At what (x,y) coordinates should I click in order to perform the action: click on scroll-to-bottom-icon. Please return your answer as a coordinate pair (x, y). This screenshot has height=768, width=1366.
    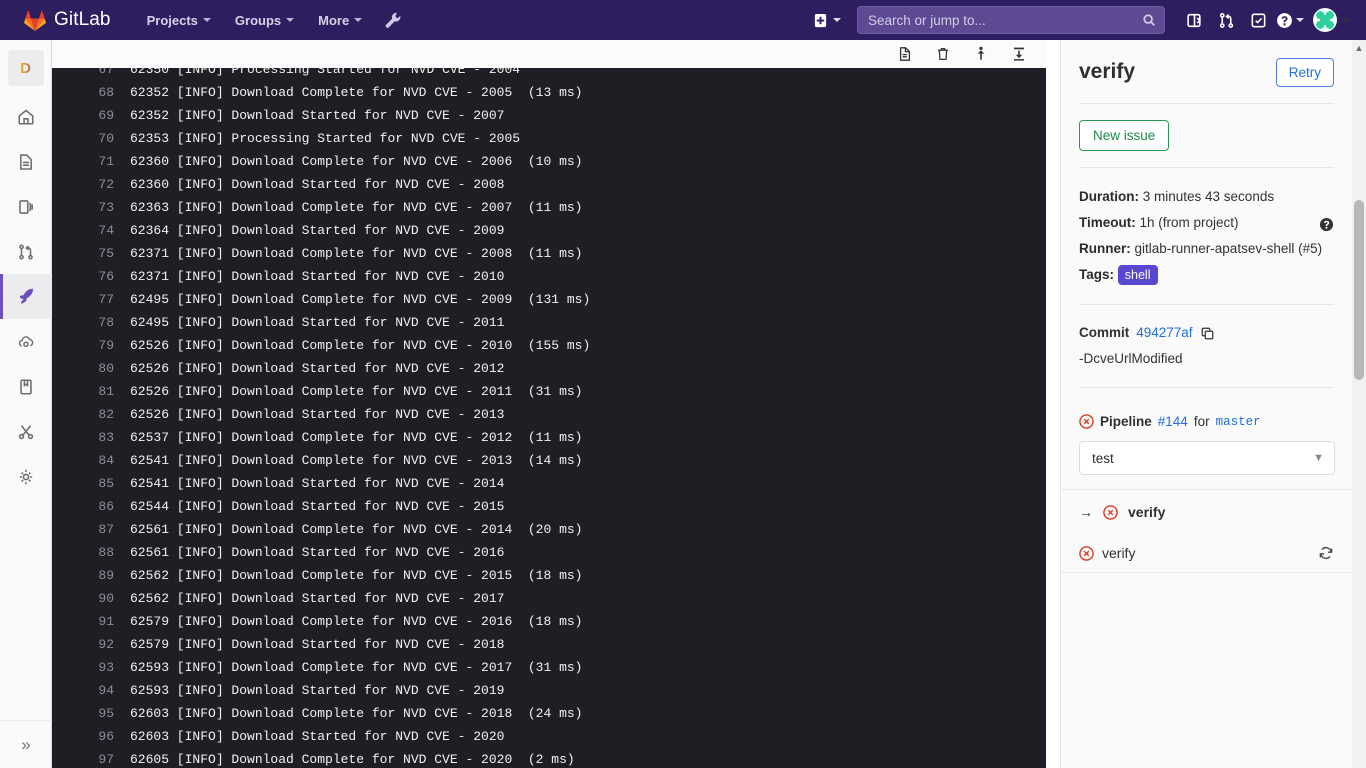
    Looking at the image, I should click on (1019, 54).